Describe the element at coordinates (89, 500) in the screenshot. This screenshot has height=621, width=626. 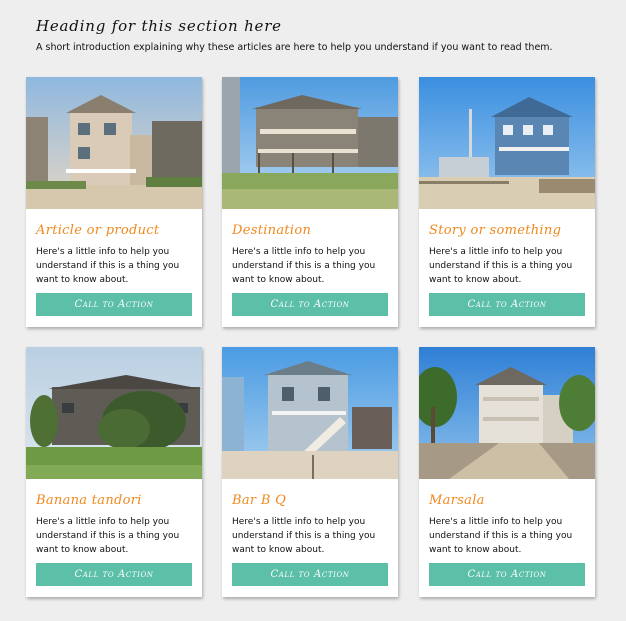
I see `card-title: Banana tandori` at that location.